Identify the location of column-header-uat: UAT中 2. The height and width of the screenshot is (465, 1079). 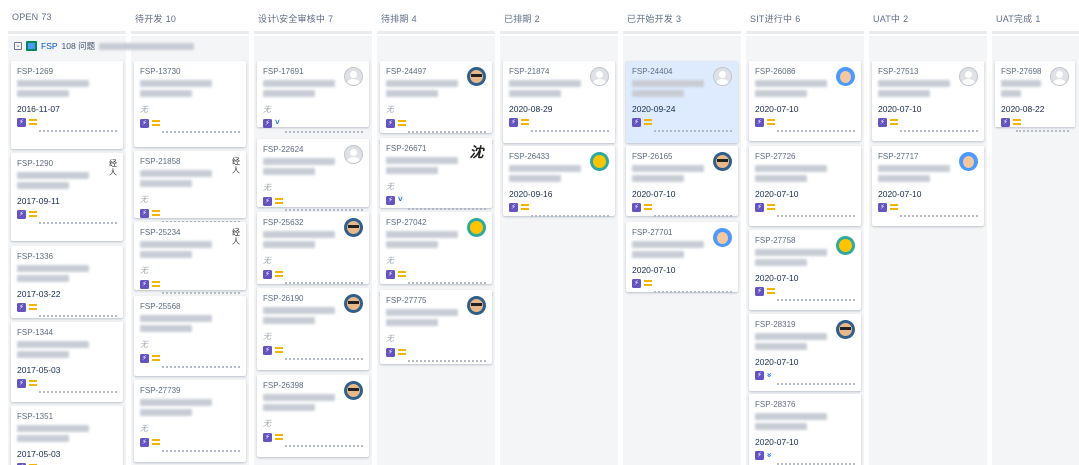
(928, 18).